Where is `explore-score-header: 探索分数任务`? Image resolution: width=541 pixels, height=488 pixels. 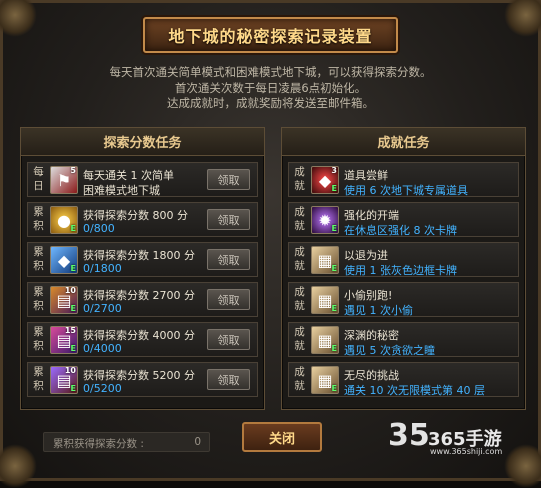 explore-score-header: 探索分数任务 is located at coordinates (142, 142).